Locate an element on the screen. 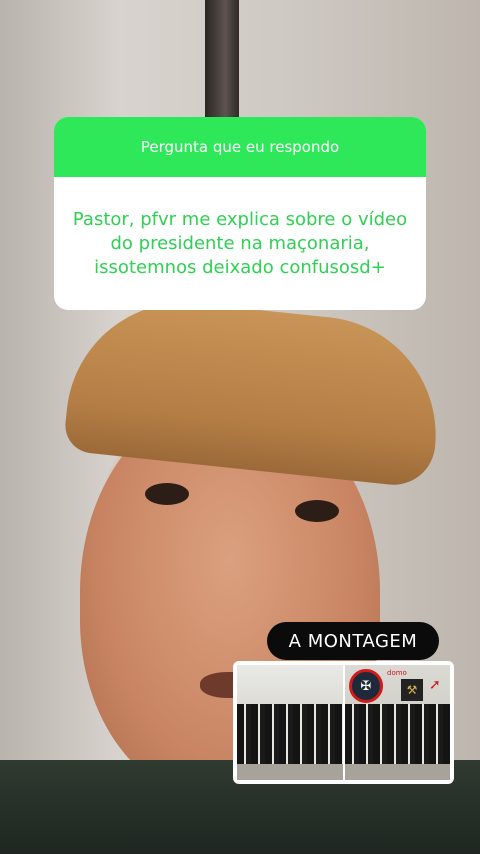  montage-label: A MONTAGEM is located at coordinates (353, 641).